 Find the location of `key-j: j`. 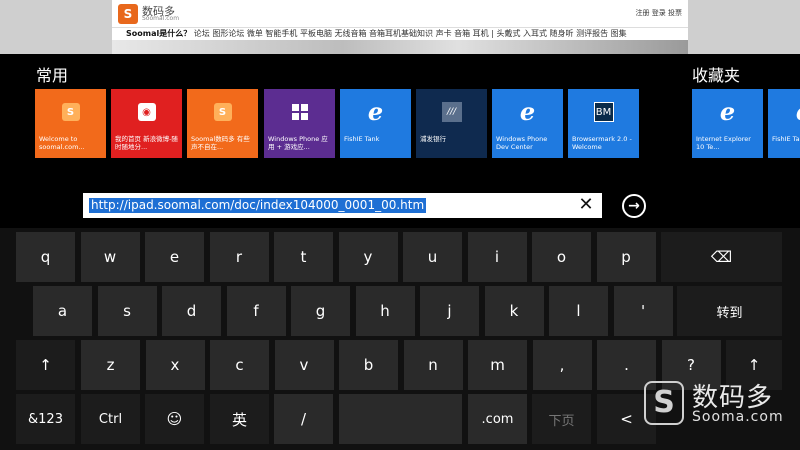

key-j: j is located at coordinates (449, 311).